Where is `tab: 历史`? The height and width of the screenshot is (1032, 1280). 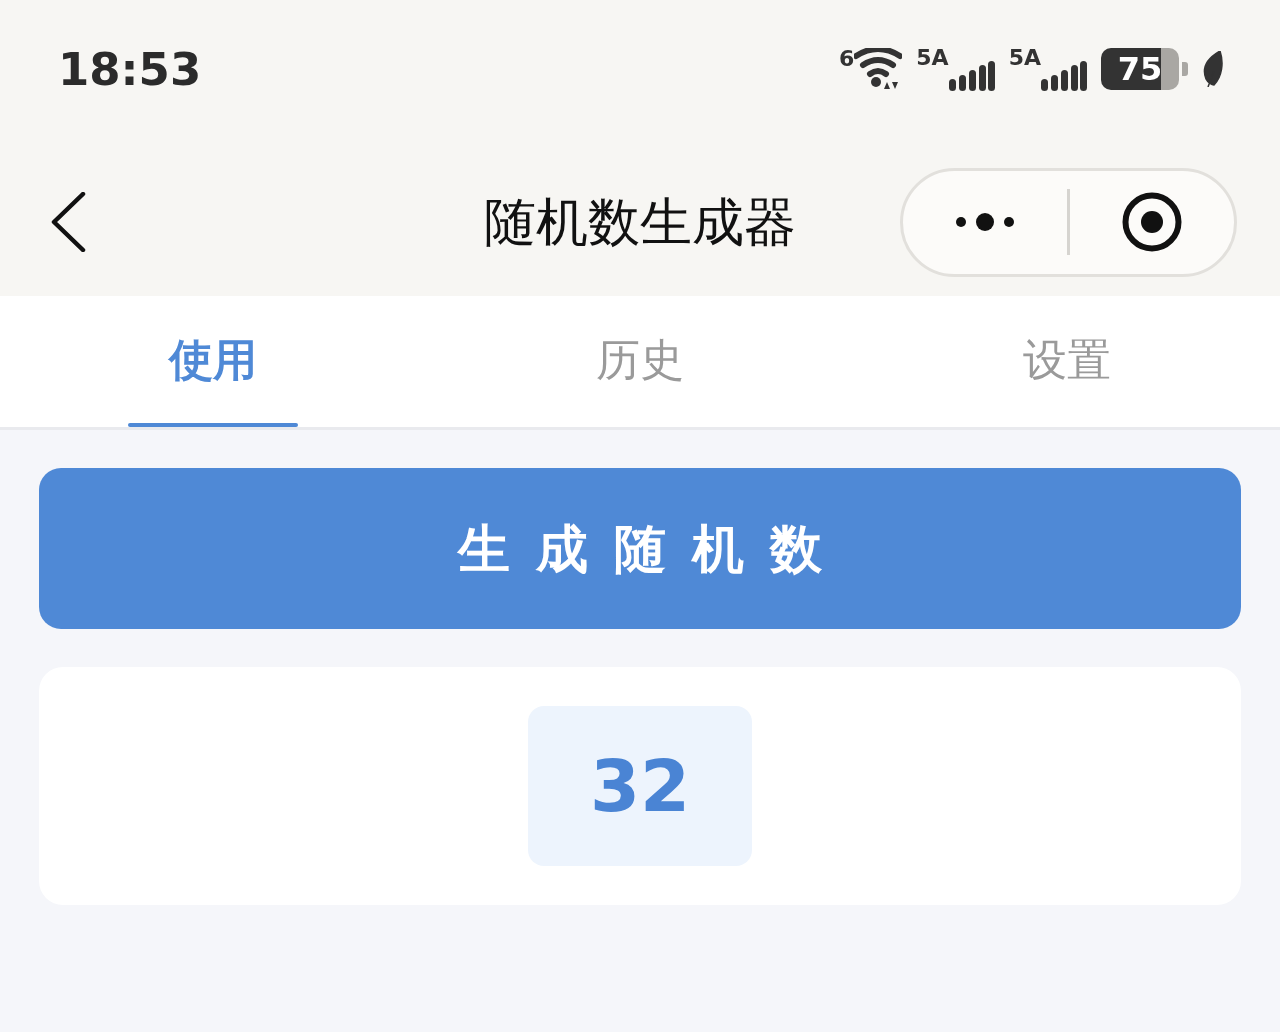
tab: 历史 is located at coordinates (640, 361).